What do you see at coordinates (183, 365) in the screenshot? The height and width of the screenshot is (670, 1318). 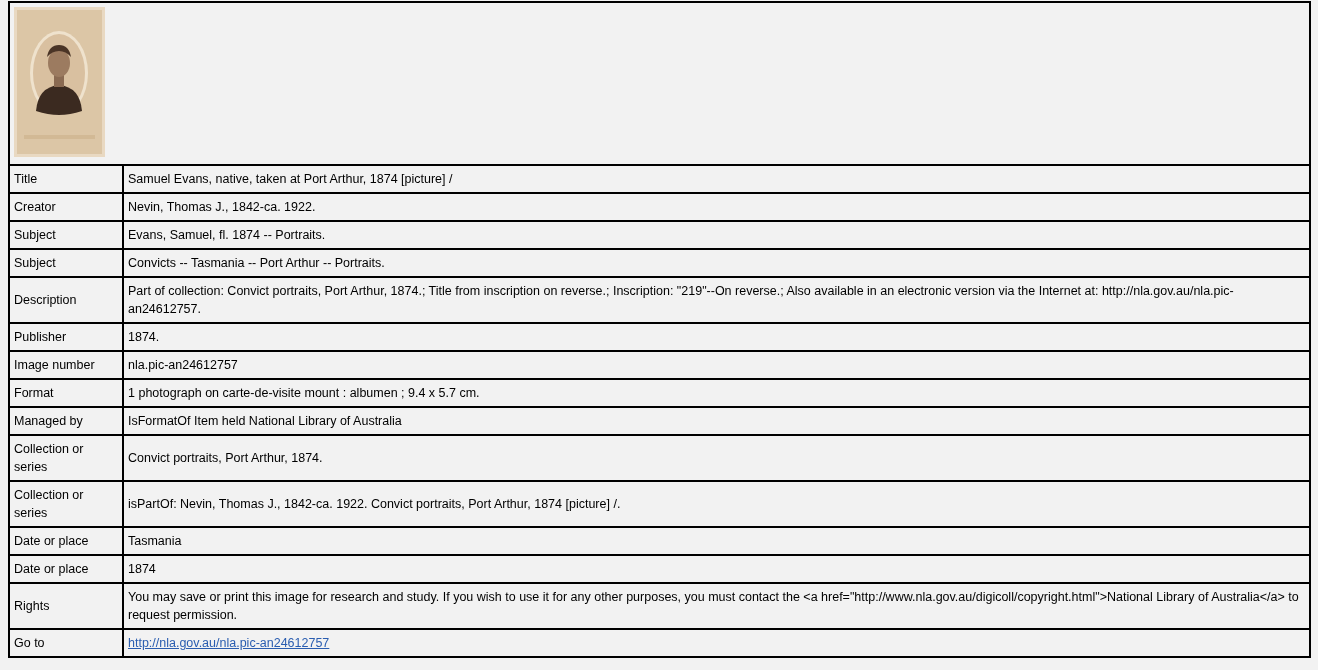 I see `field-value: nla.pic-an24612757` at bounding box center [183, 365].